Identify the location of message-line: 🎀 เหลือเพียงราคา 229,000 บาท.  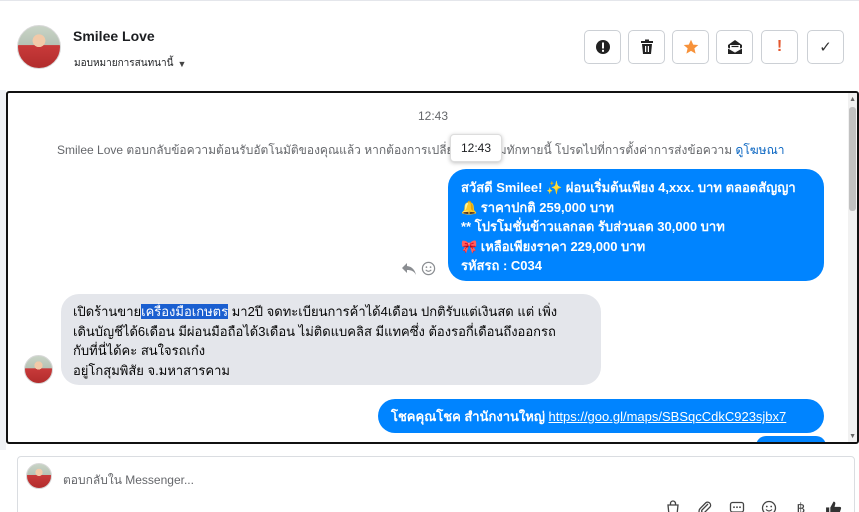
(553, 246).